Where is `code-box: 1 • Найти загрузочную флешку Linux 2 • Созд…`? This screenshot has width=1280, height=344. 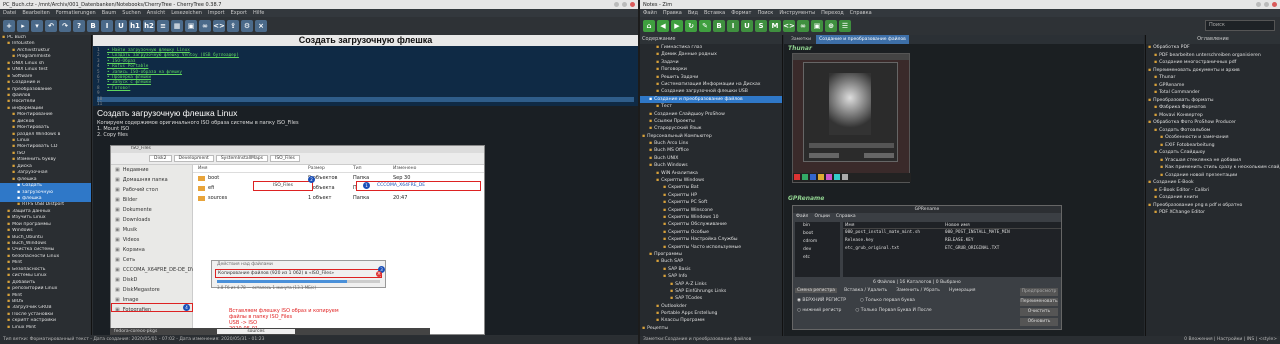
code-box: 1 • Найти загрузочную флешку Linux 2 • Созд… is located at coordinates (365, 76).